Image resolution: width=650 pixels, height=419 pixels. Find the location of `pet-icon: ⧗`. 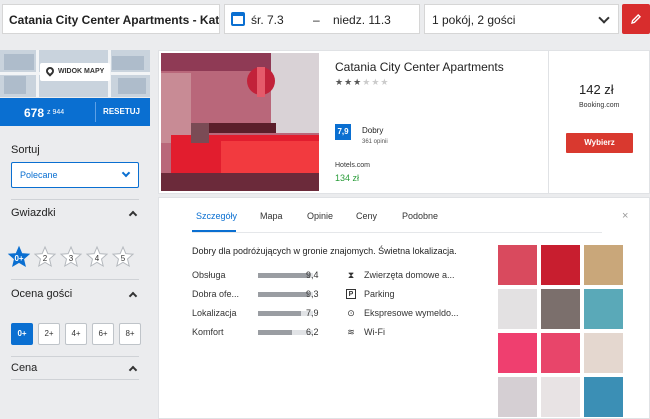

pet-icon: ⧗ is located at coordinates (351, 275).